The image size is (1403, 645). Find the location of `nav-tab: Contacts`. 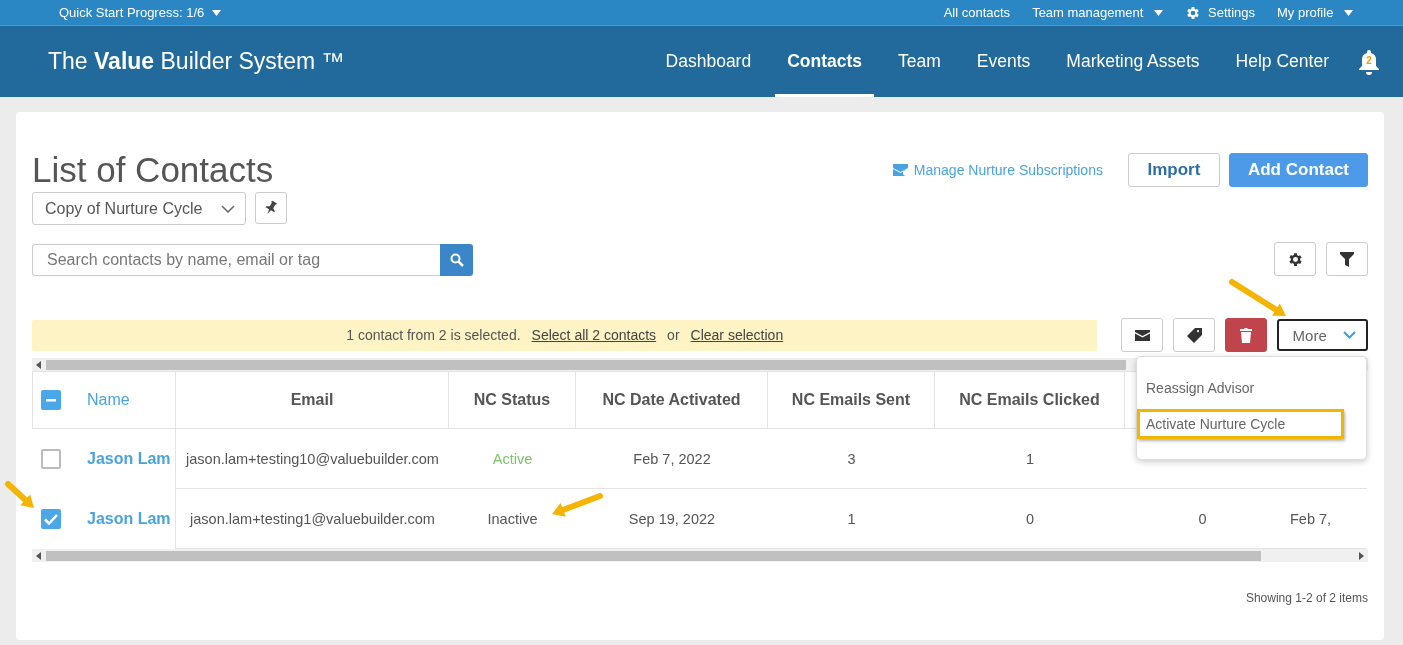

nav-tab: Contacts is located at coordinates (825, 61).